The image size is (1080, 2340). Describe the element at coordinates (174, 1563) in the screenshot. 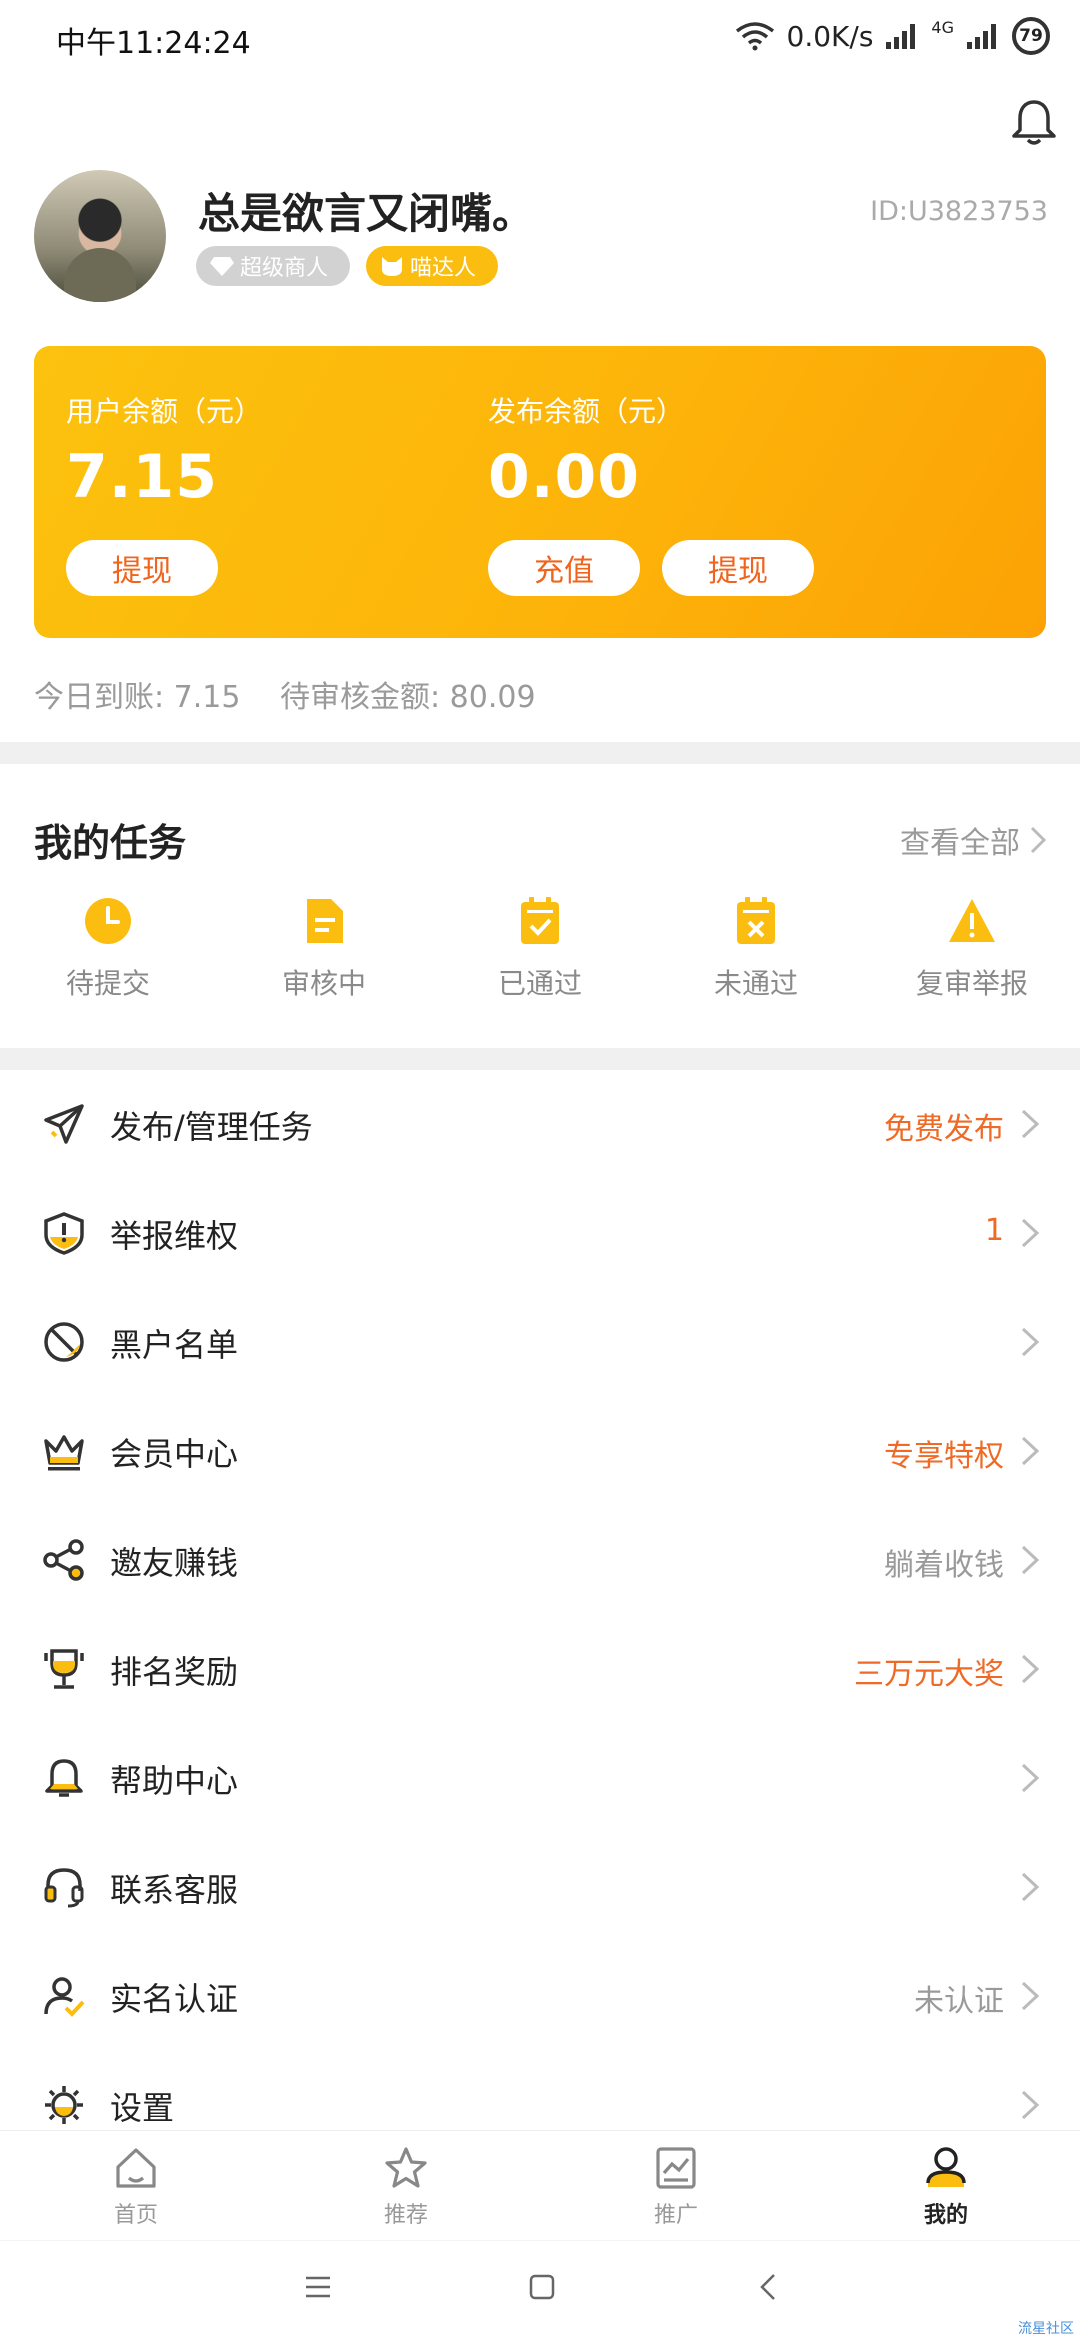

I see `menu-label: 邀友赚钱` at that location.